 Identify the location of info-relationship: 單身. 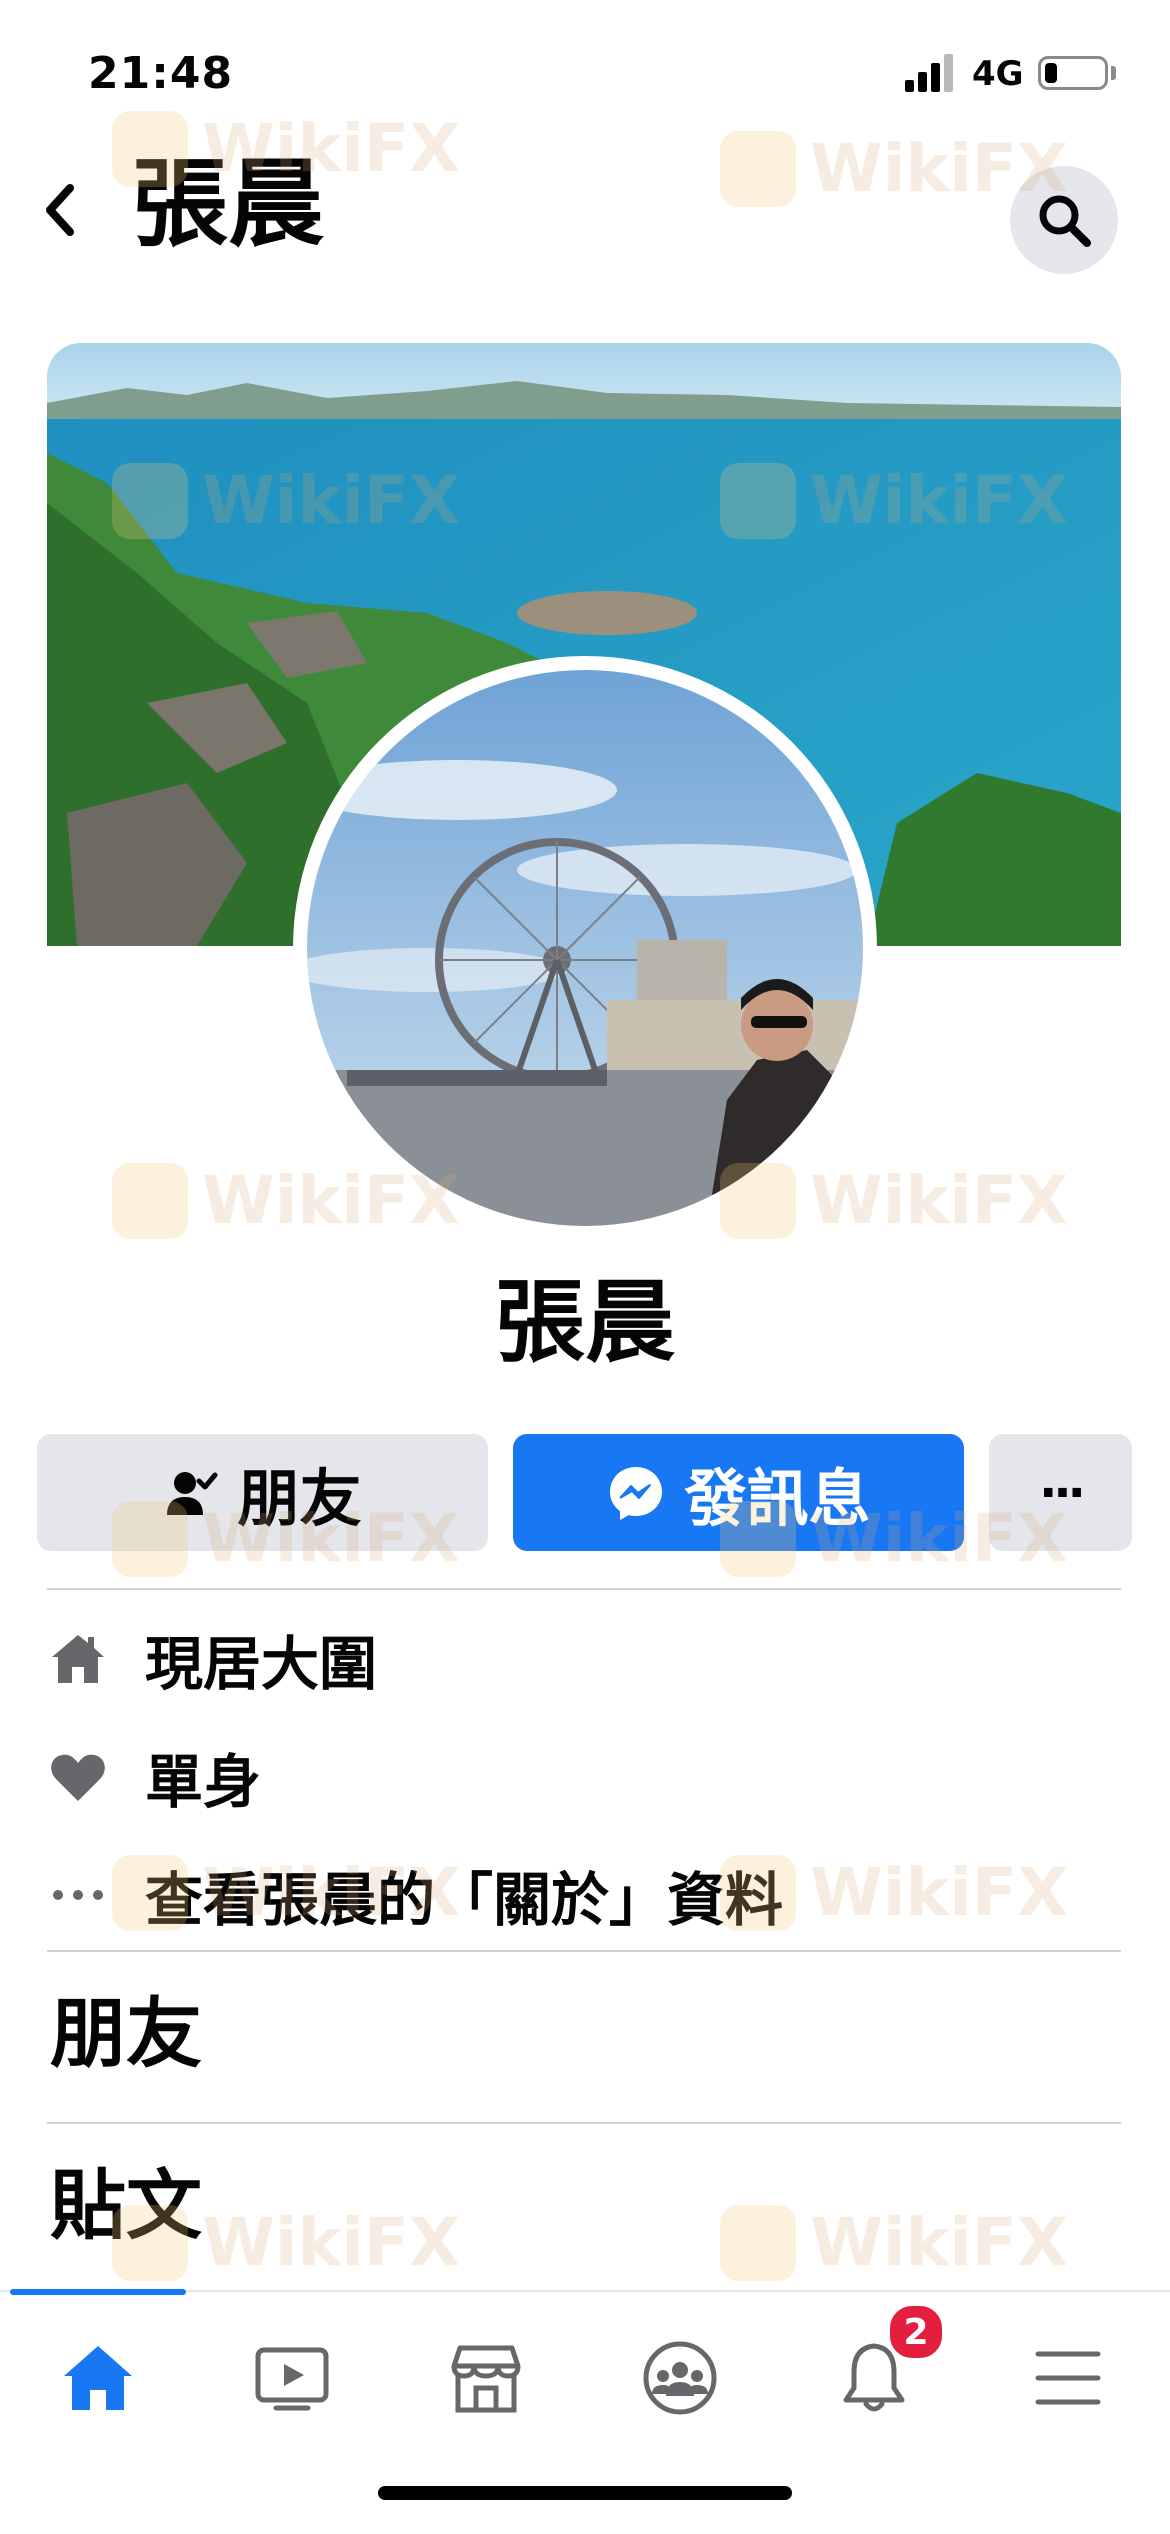
(154, 1777).